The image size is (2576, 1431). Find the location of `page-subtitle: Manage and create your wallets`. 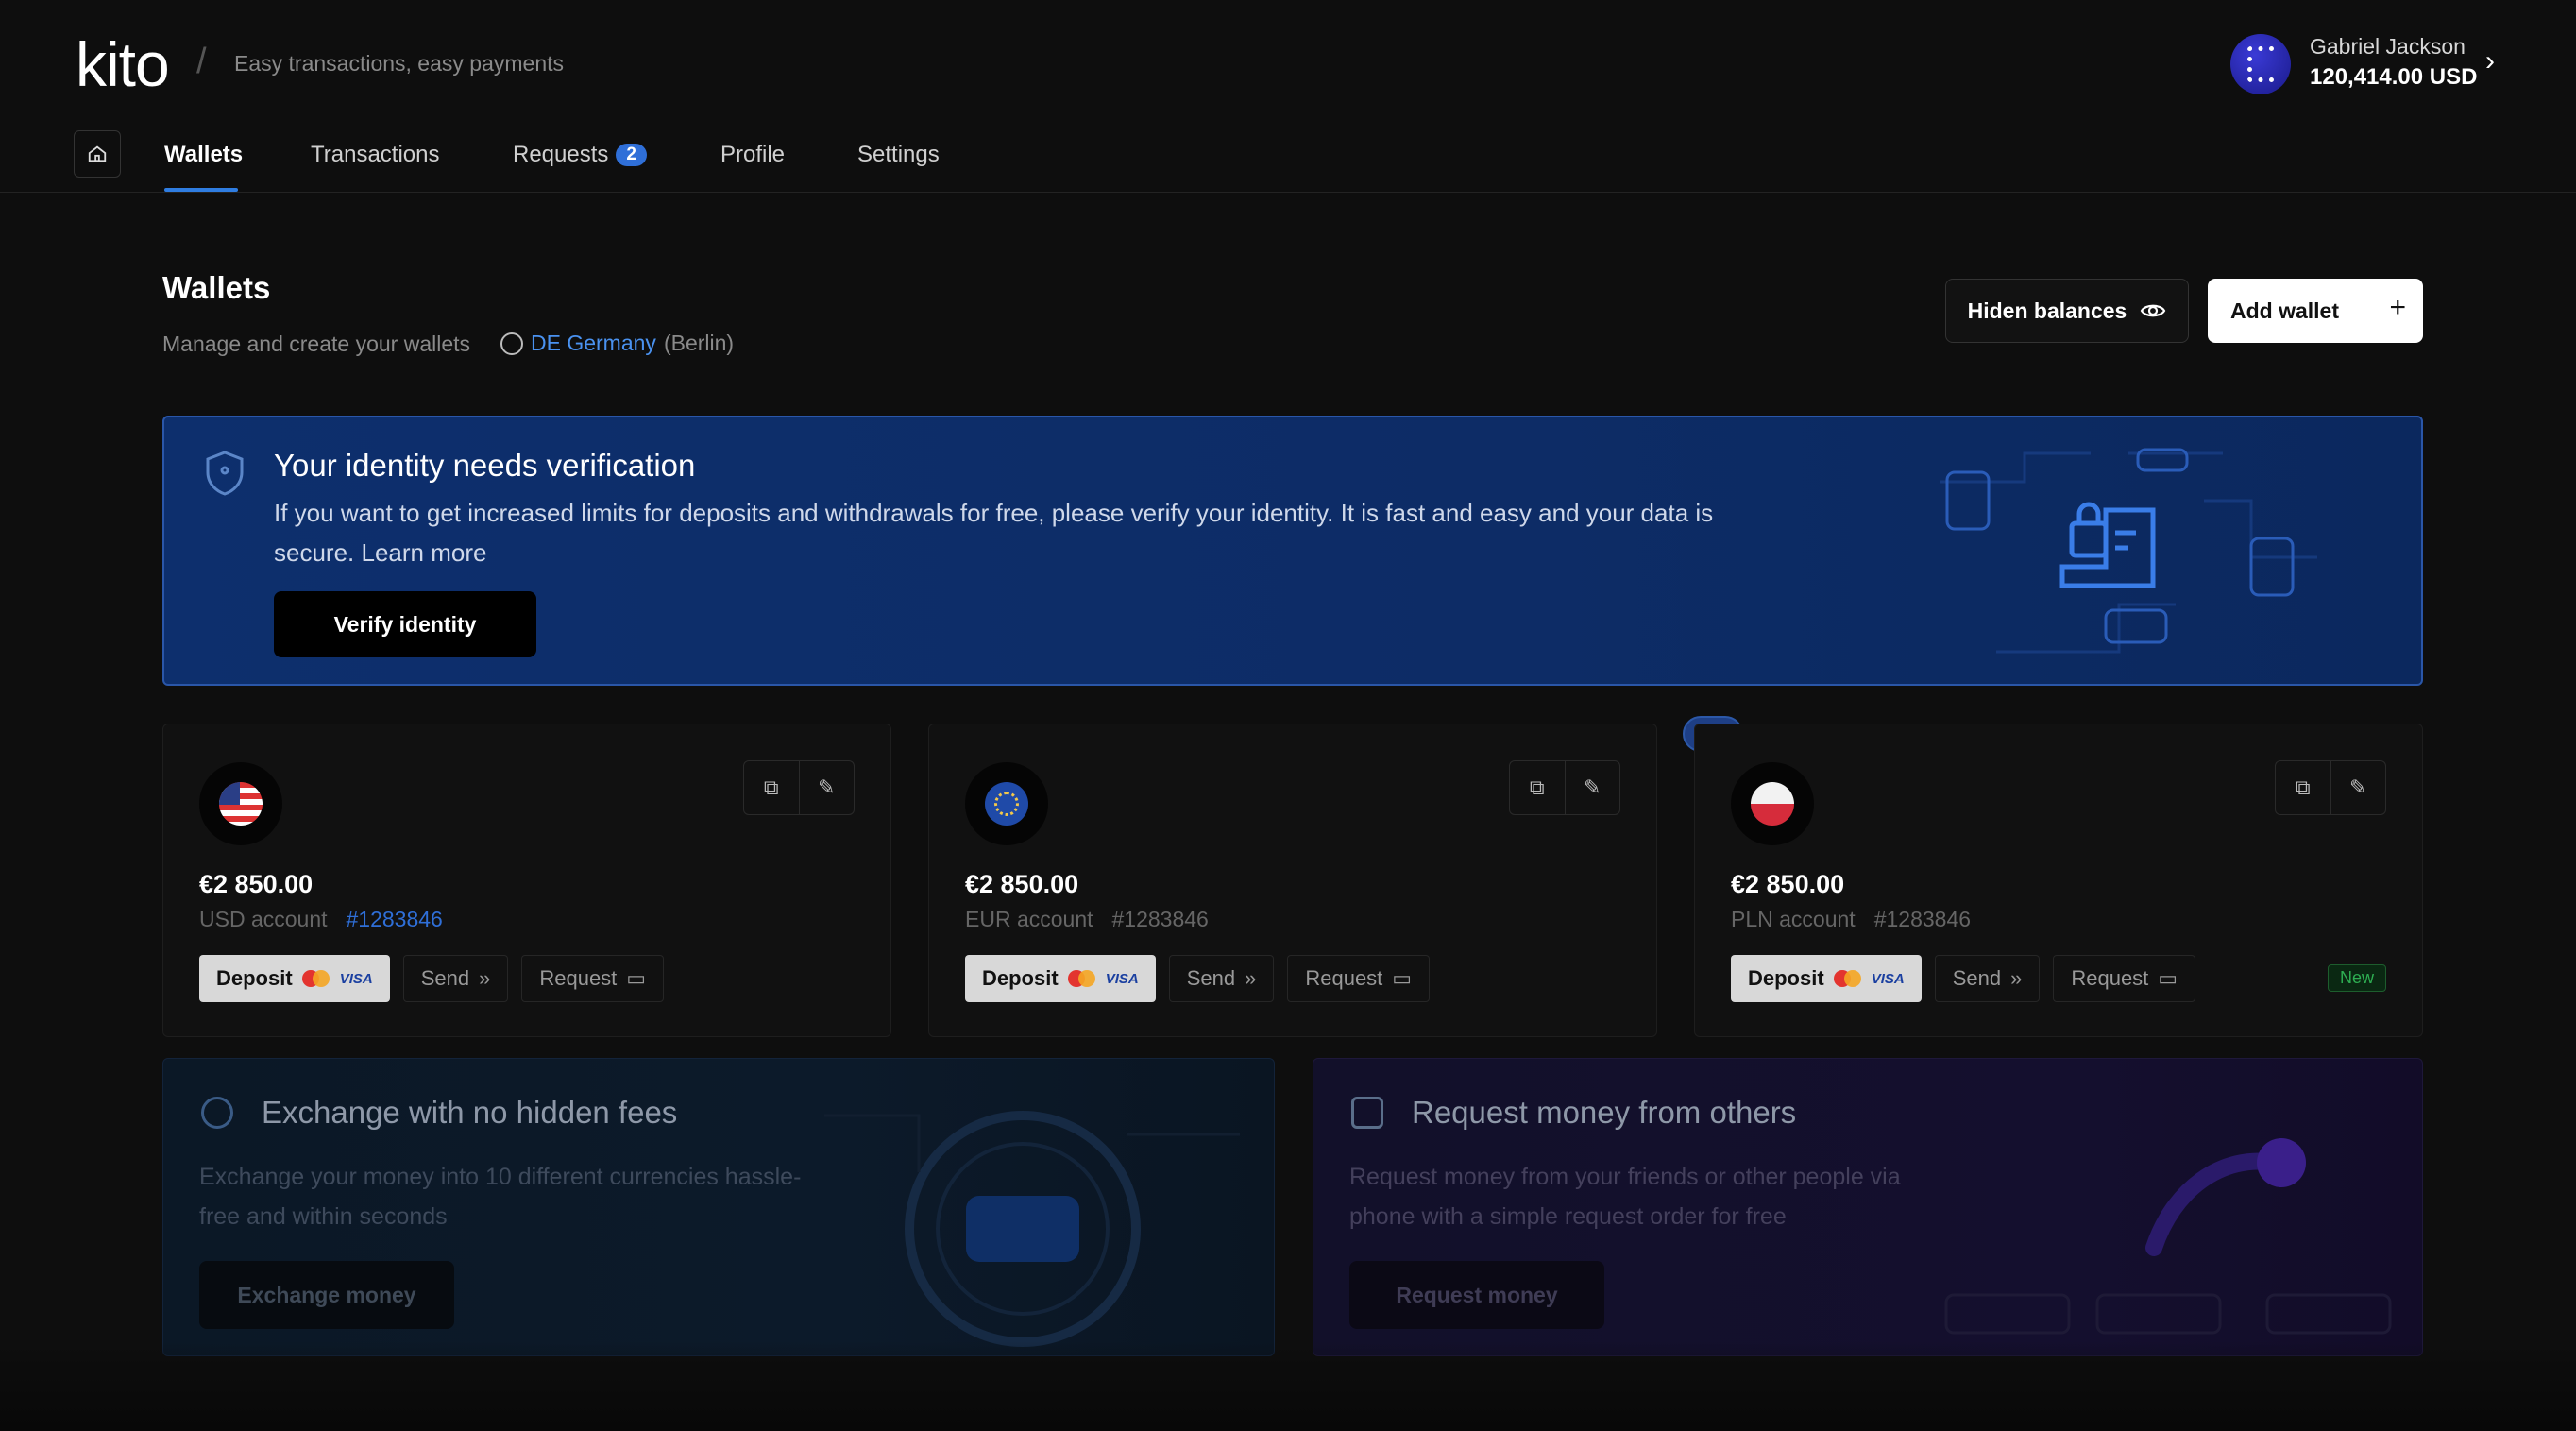

page-subtitle: Manage and create your wallets is located at coordinates (316, 344).